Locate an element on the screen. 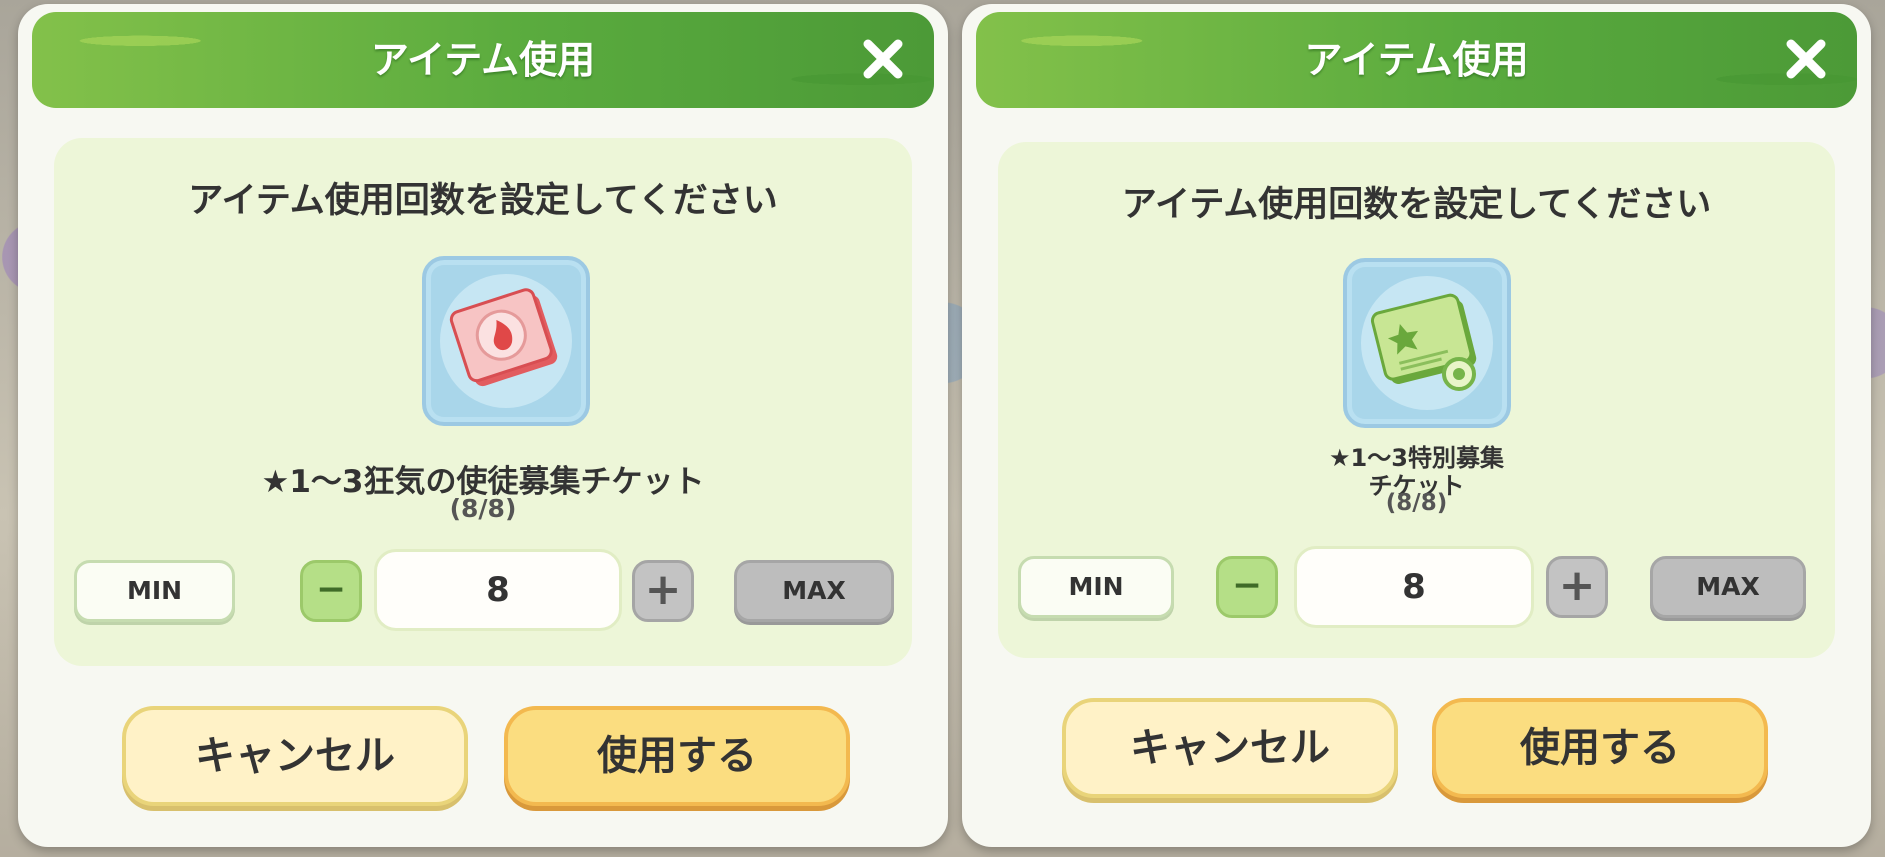  red-ticket-icon is located at coordinates (503, 337).